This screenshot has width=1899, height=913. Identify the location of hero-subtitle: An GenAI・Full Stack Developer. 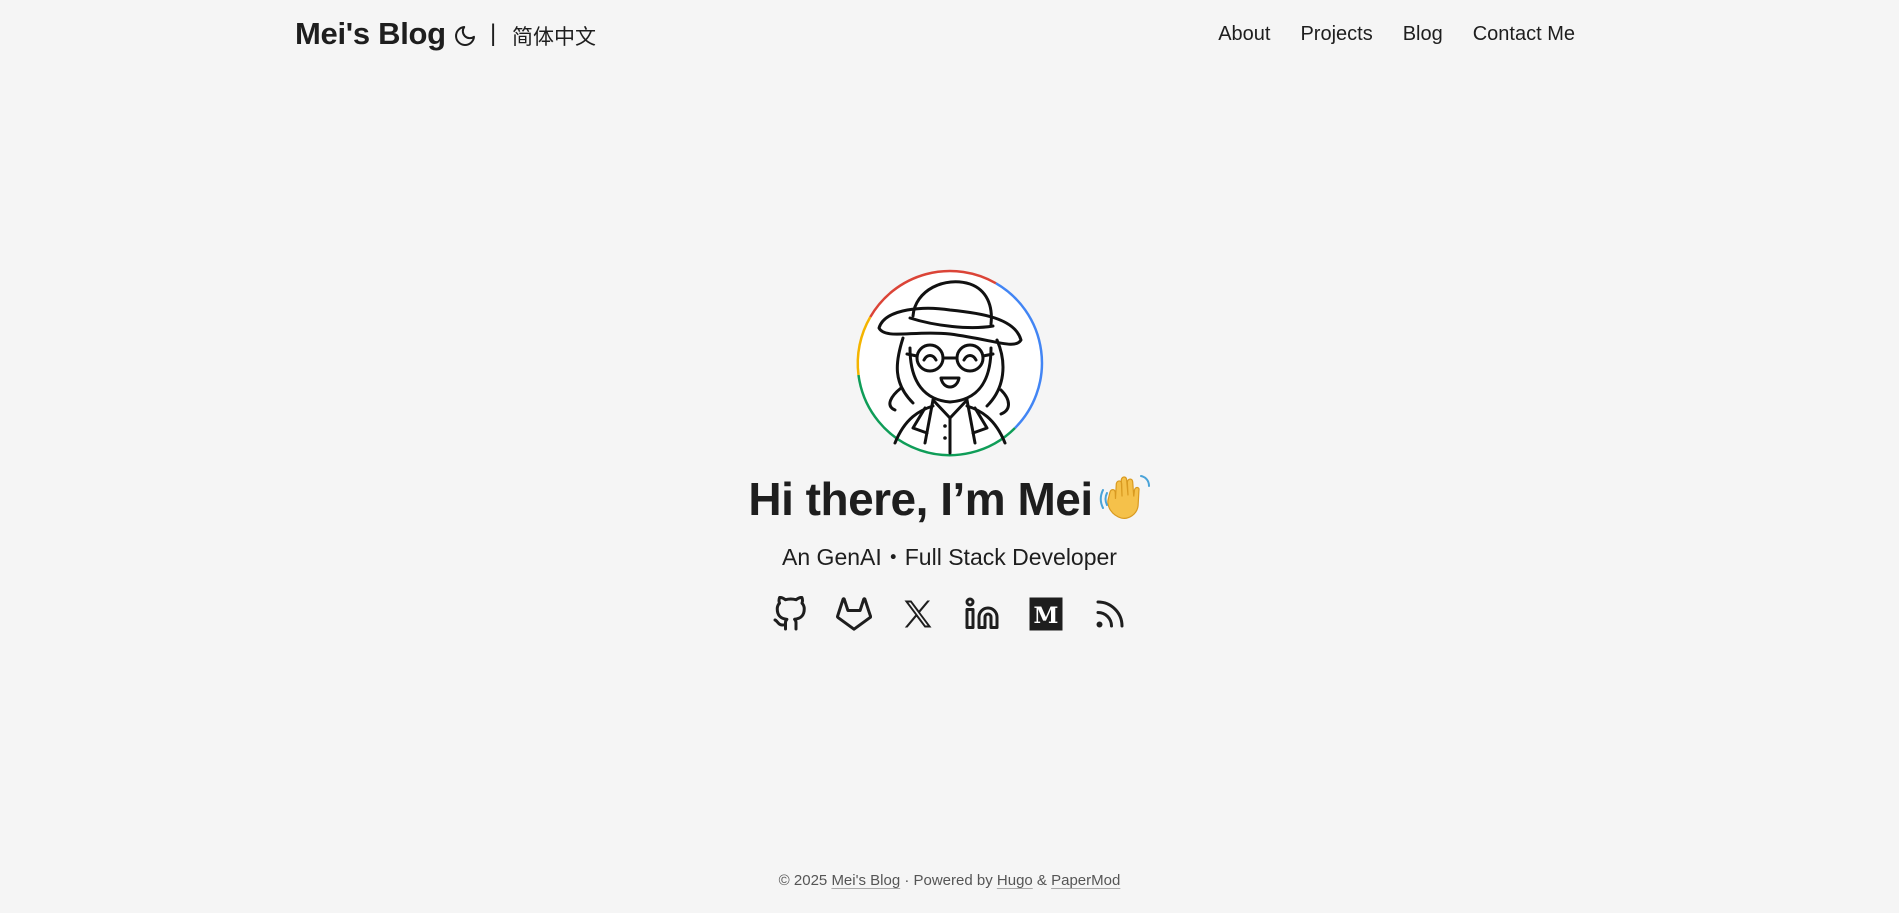
(949, 557).